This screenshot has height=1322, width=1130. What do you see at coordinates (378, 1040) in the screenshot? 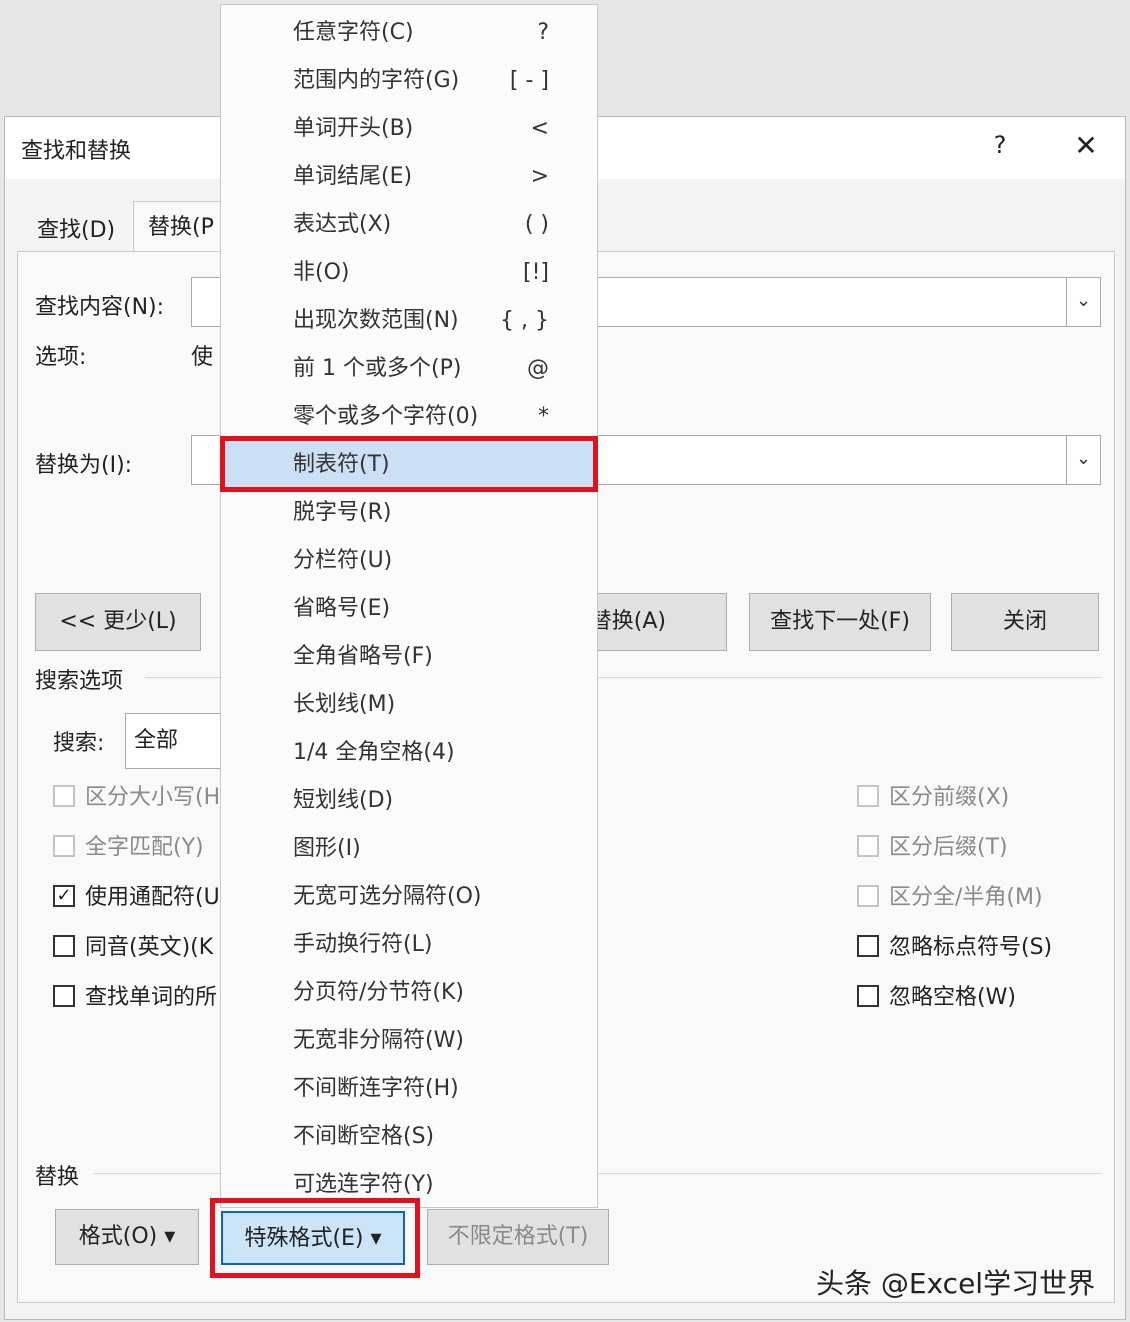
I see `menu-item-label: 无宽非分隔符(W)` at bounding box center [378, 1040].